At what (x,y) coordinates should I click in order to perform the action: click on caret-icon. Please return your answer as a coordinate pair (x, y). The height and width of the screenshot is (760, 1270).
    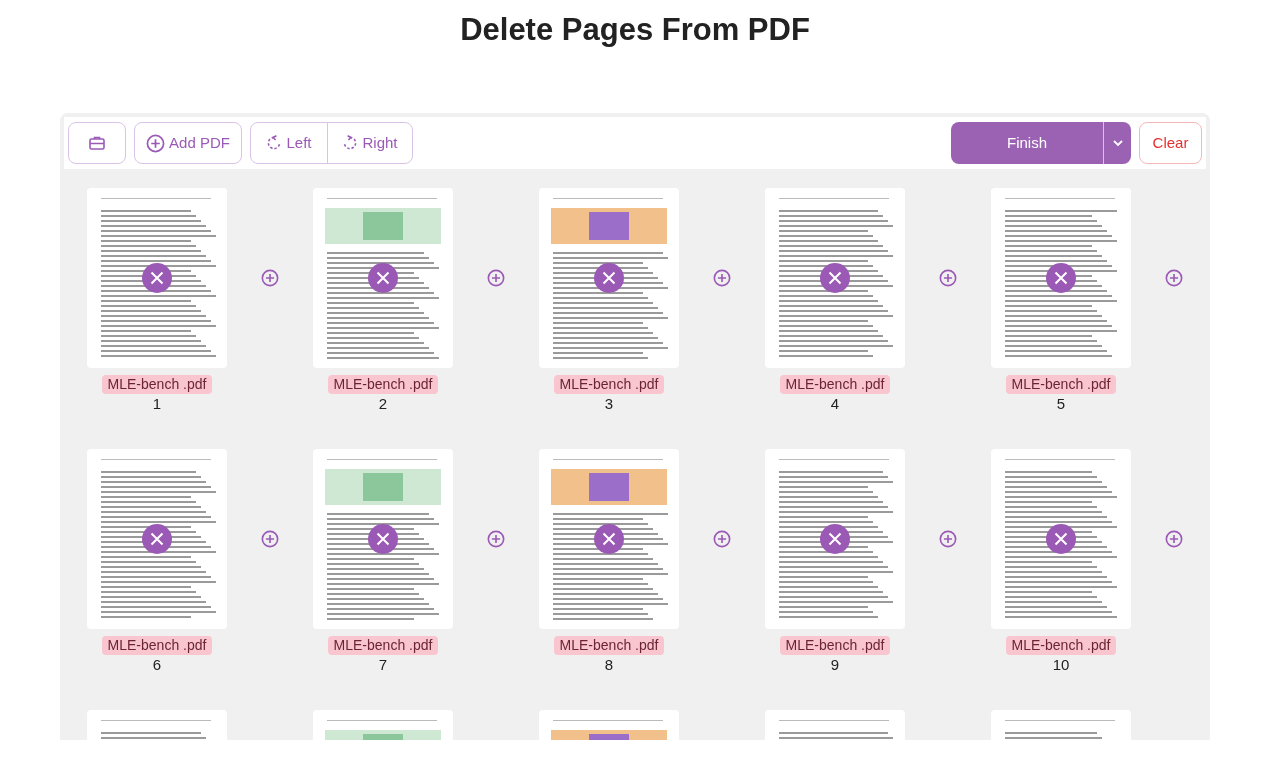
    Looking at the image, I should click on (1117, 143).